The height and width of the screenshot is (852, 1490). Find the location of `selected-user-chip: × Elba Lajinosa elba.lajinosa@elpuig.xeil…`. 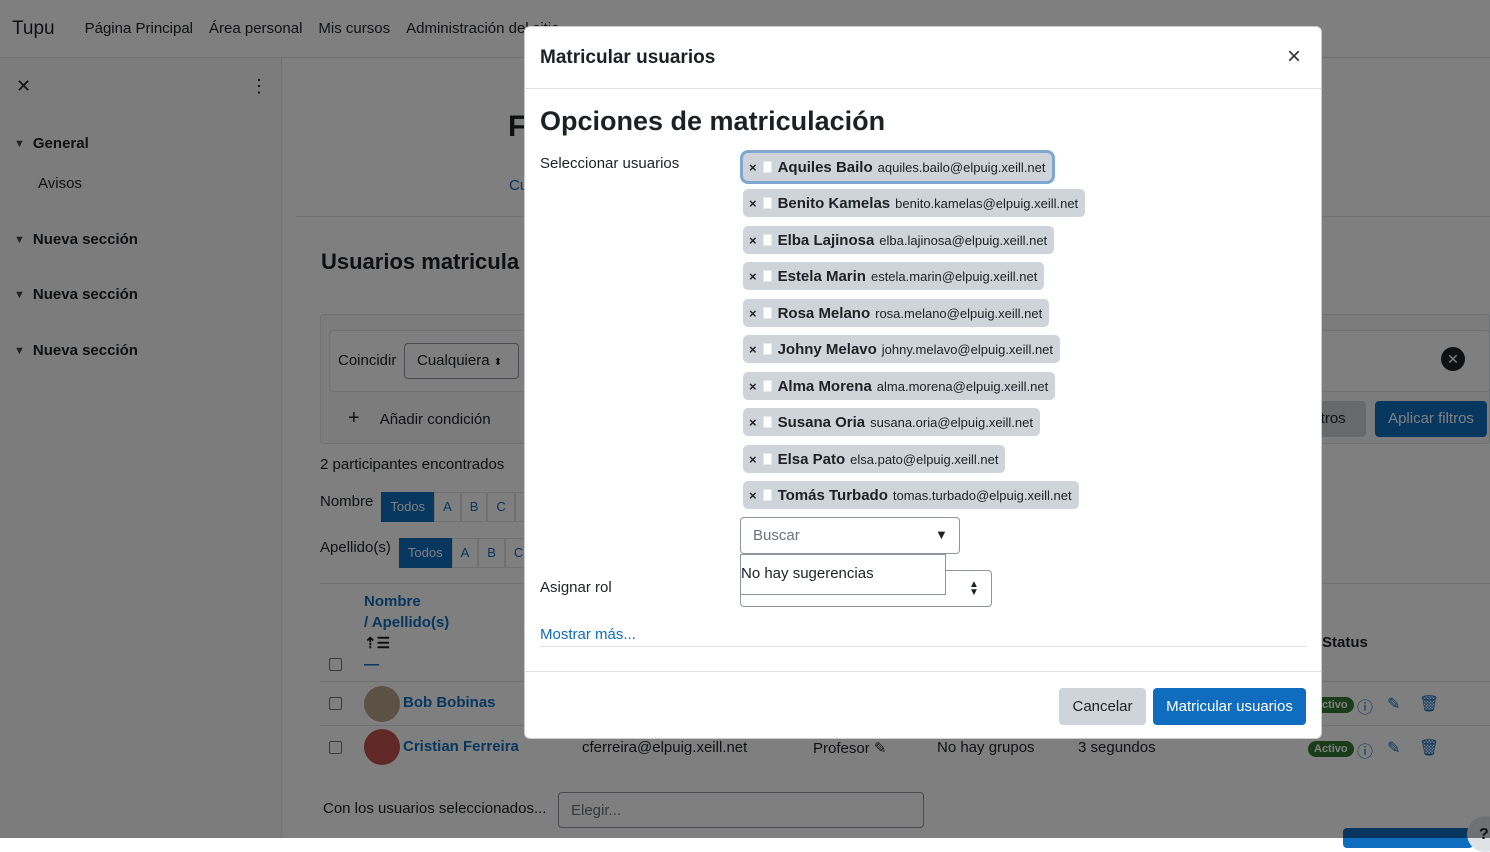

selected-user-chip: × Elba Lajinosa elba.lajinosa@elpuig.xeil… is located at coordinates (899, 240).